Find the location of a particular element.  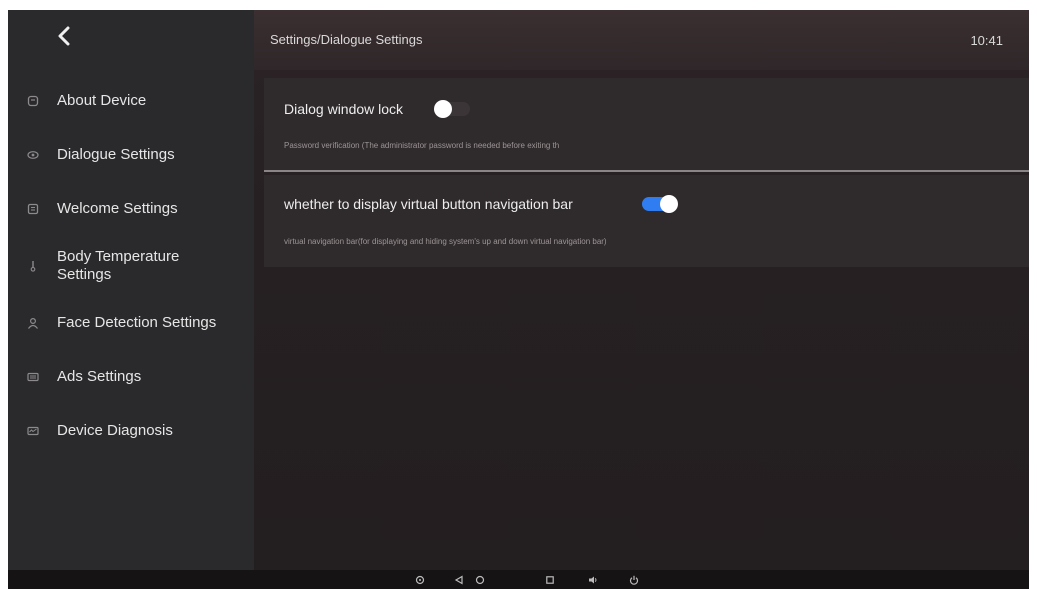

person-icon is located at coordinates (33, 323).